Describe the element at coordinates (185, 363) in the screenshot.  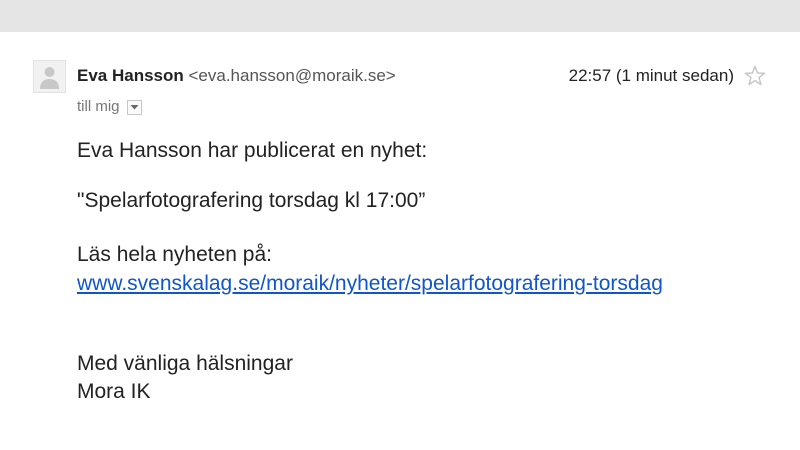
I see `greeting: Med vänliga hälsningar` at that location.